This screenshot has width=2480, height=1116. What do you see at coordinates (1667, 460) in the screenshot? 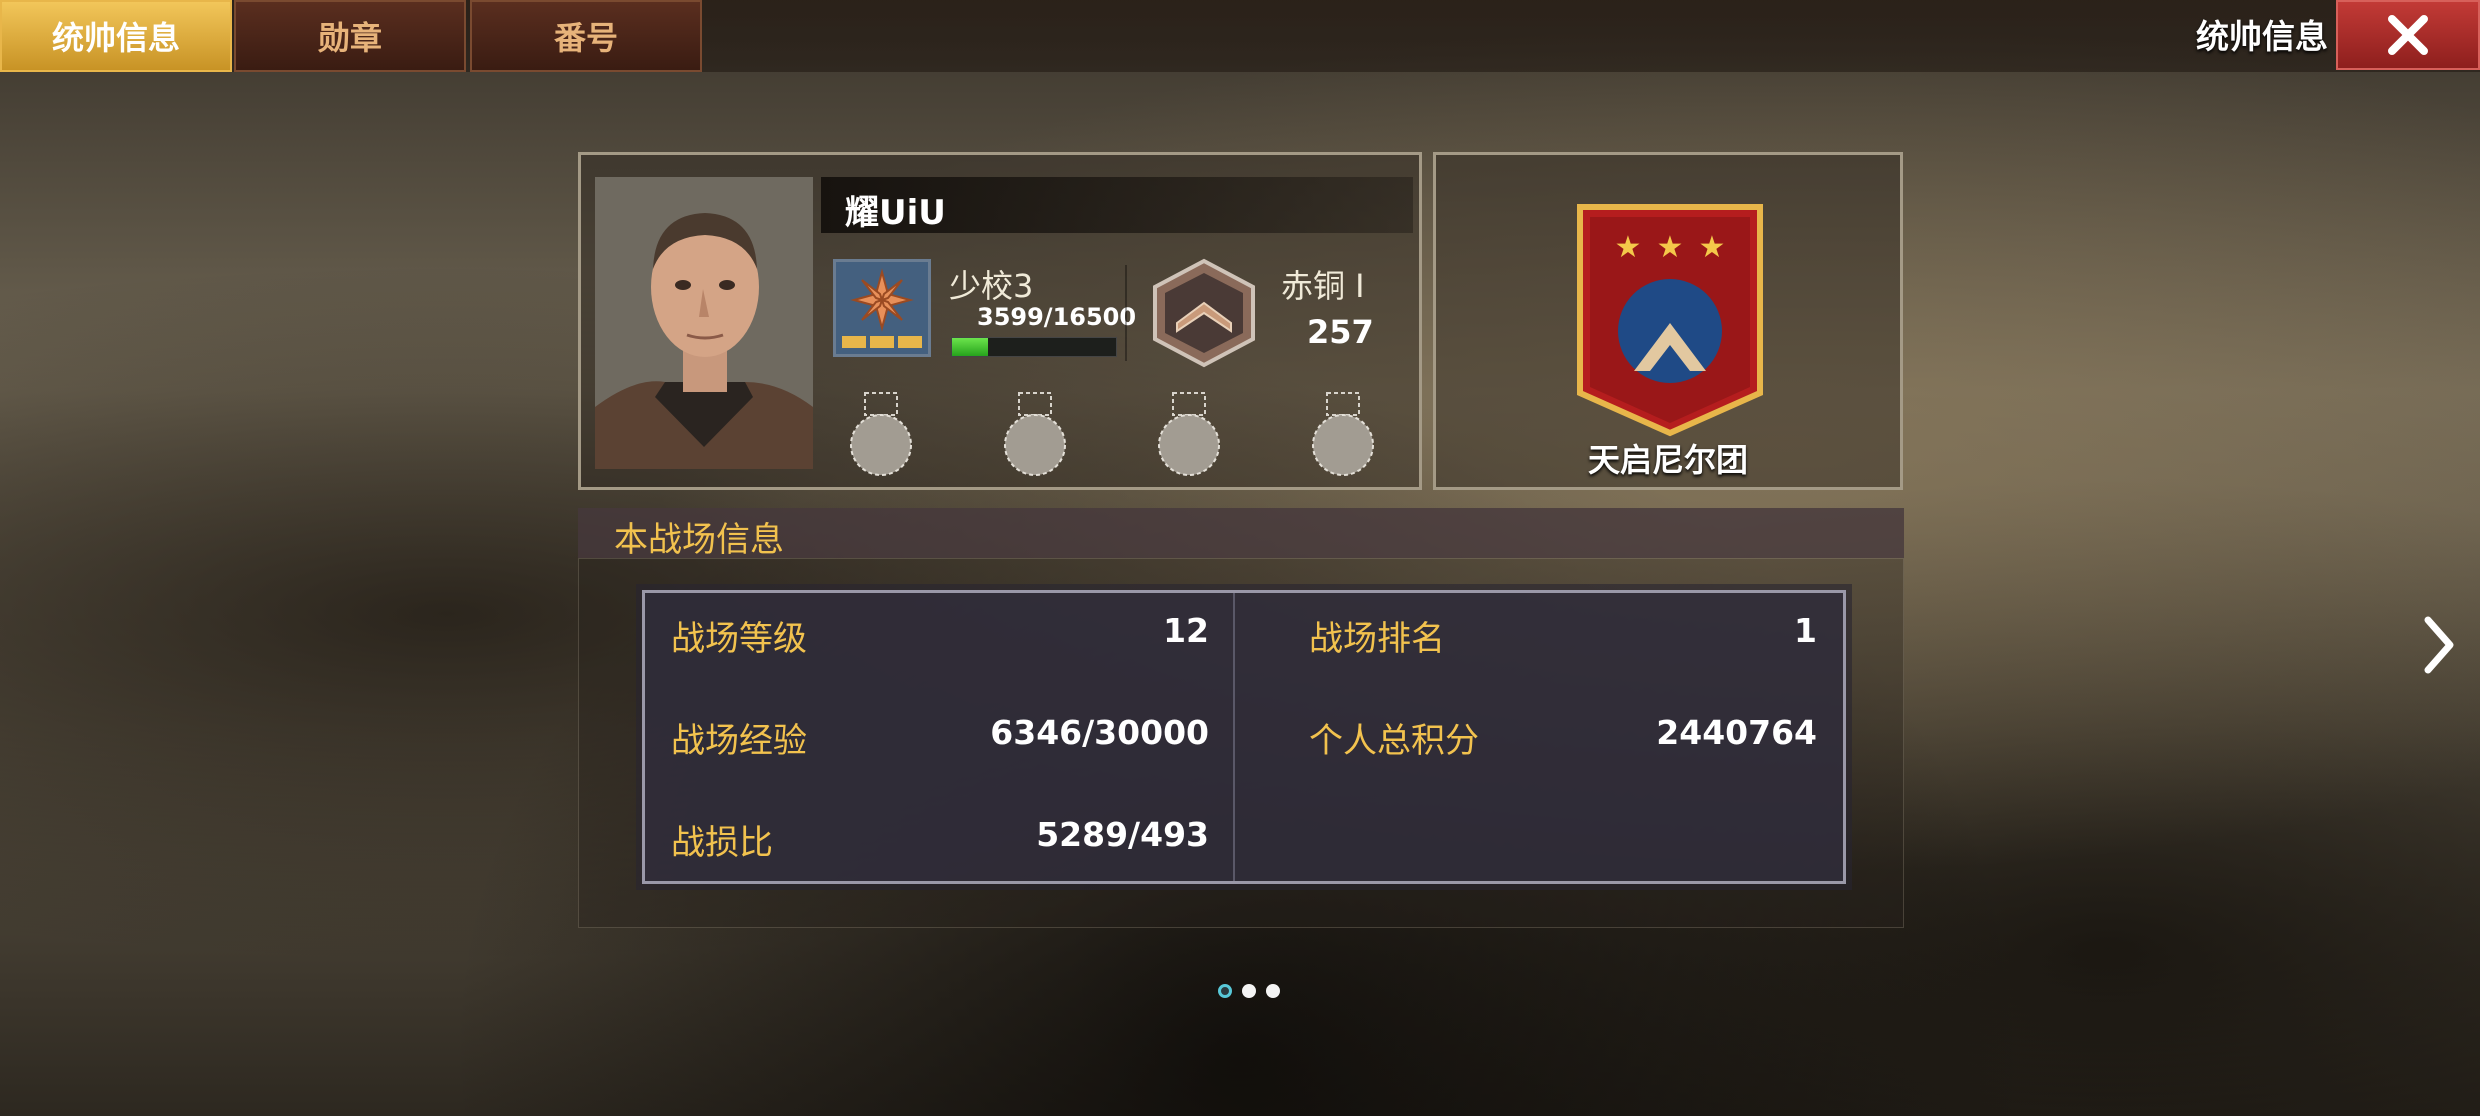
I see `legion-name: 天启尼尔团` at bounding box center [1667, 460].